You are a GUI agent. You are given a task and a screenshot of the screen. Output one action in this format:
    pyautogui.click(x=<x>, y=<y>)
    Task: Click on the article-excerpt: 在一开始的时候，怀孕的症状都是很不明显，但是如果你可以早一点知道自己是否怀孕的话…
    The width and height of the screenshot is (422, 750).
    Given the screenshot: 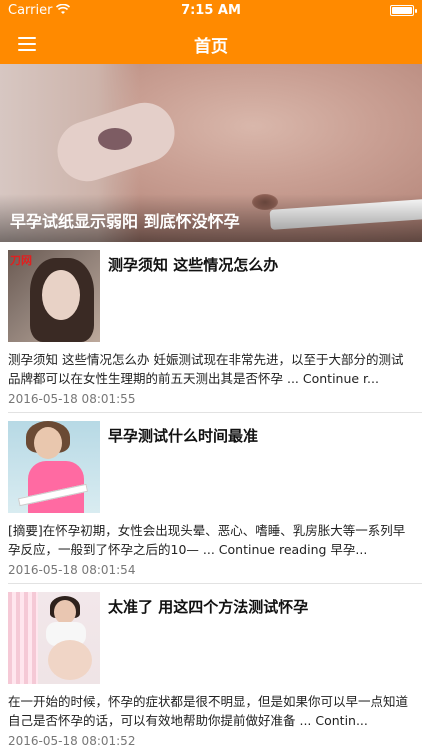 What is the action you would take?
    pyautogui.click(x=208, y=711)
    